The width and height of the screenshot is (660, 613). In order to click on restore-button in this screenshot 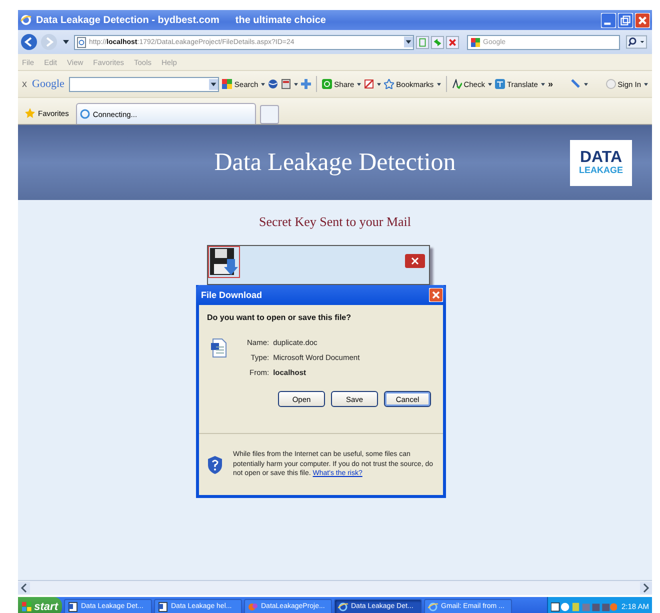, I will do `click(625, 20)`.